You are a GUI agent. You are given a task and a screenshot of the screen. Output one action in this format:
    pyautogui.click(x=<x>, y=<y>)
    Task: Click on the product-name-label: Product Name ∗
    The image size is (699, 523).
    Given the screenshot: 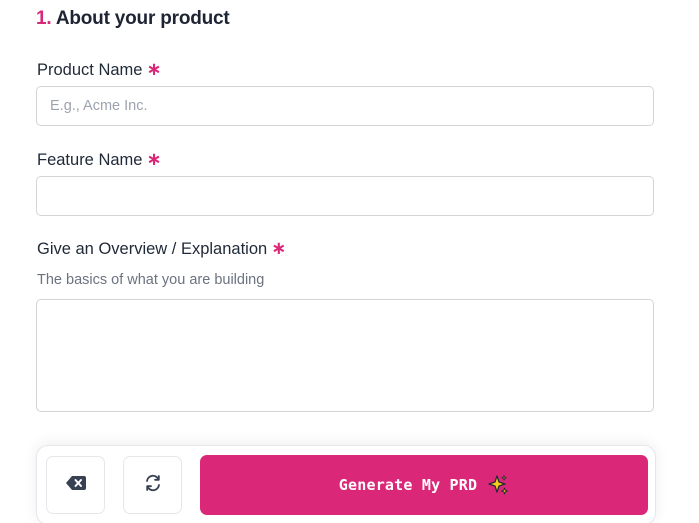 What is the action you would take?
    pyautogui.click(x=99, y=69)
    